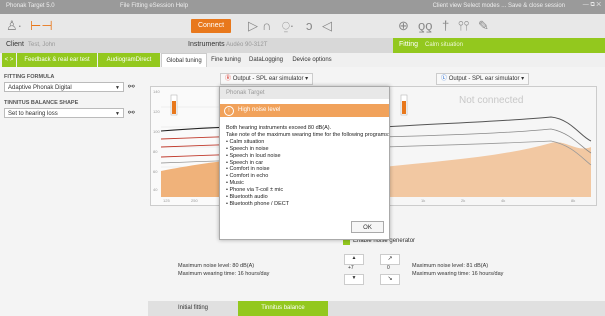 This screenshot has height=316, width=605. I want to click on app-title: Phonak Target 5.0, so click(30, 6).